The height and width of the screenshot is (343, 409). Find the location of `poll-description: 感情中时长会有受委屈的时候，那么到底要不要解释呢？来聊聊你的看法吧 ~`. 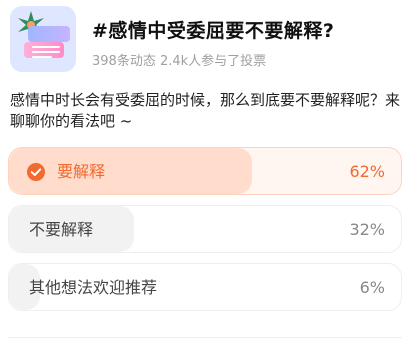

poll-description: 感情中时长会有受委屈的时候，那么到底要不要解释呢？来聊聊你的看法吧 ~ is located at coordinates (205, 110).